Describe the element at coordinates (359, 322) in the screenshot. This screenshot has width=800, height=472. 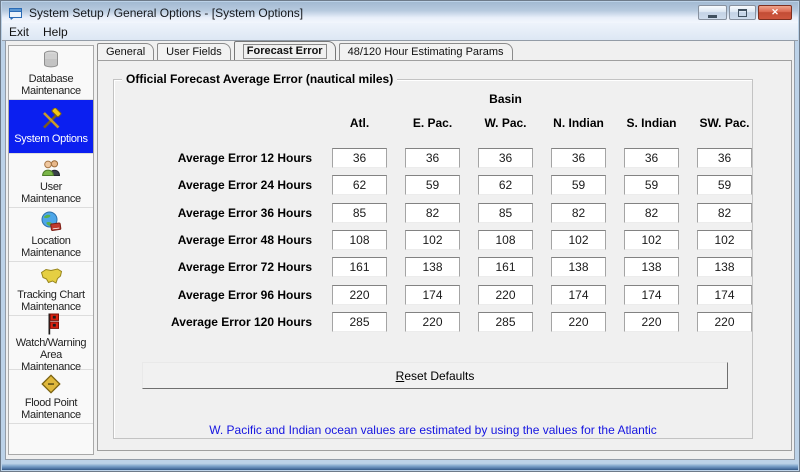
I see `forecast-error-input-average-error-120-hours-atl` at that location.